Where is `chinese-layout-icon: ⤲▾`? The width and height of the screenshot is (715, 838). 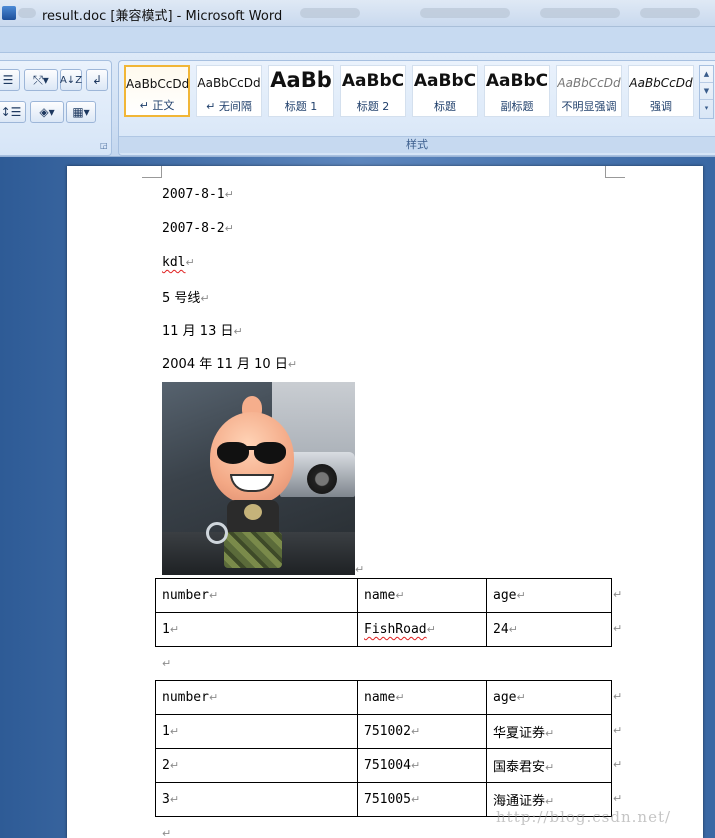
chinese-layout-icon: ⤲▾ is located at coordinates (41, 79).